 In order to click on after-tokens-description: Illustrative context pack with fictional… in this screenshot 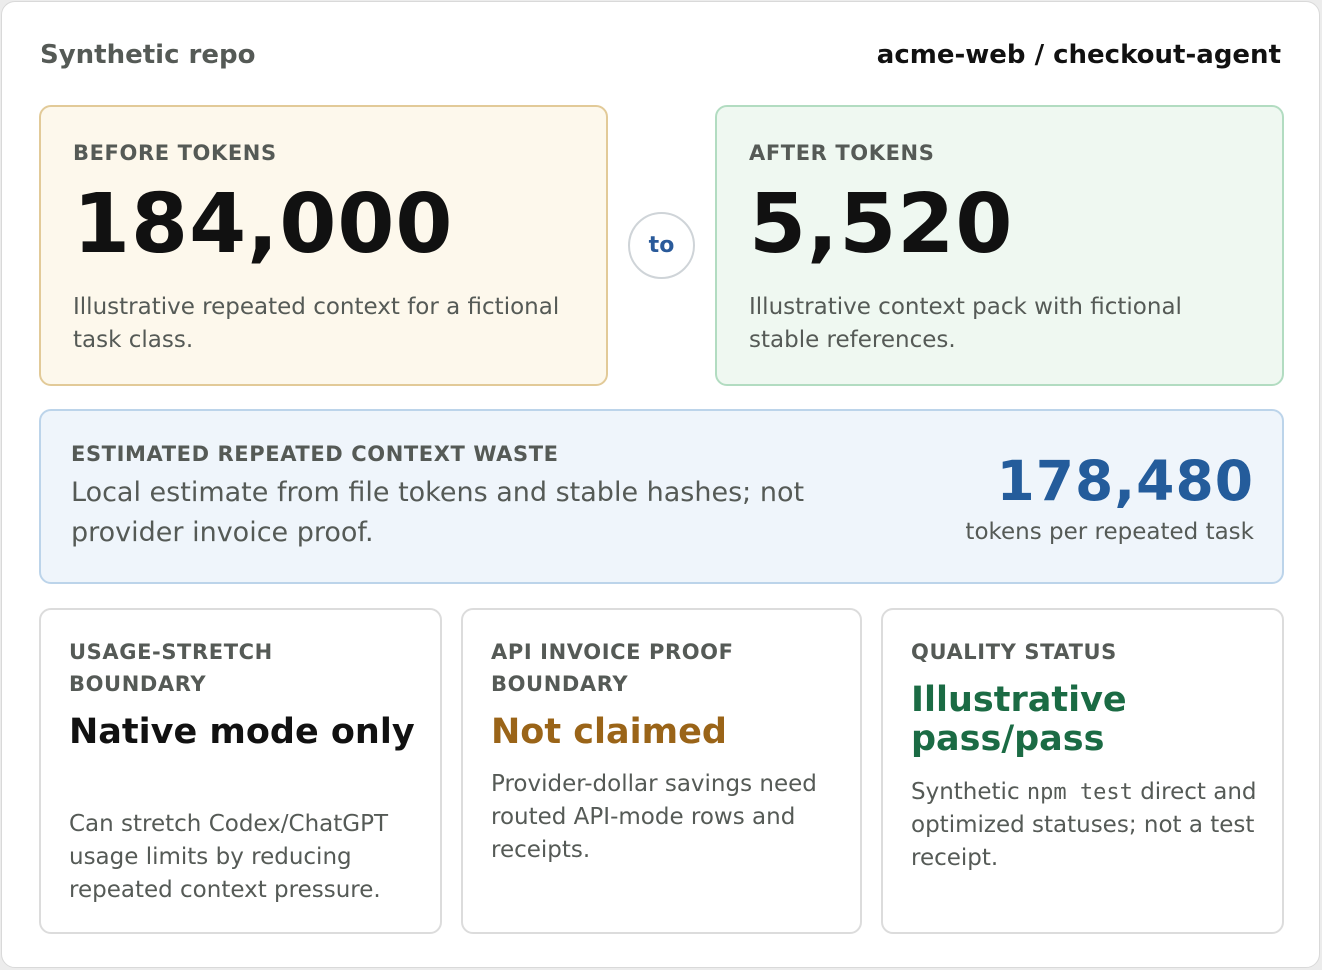, I will do `click(965, 323)`.